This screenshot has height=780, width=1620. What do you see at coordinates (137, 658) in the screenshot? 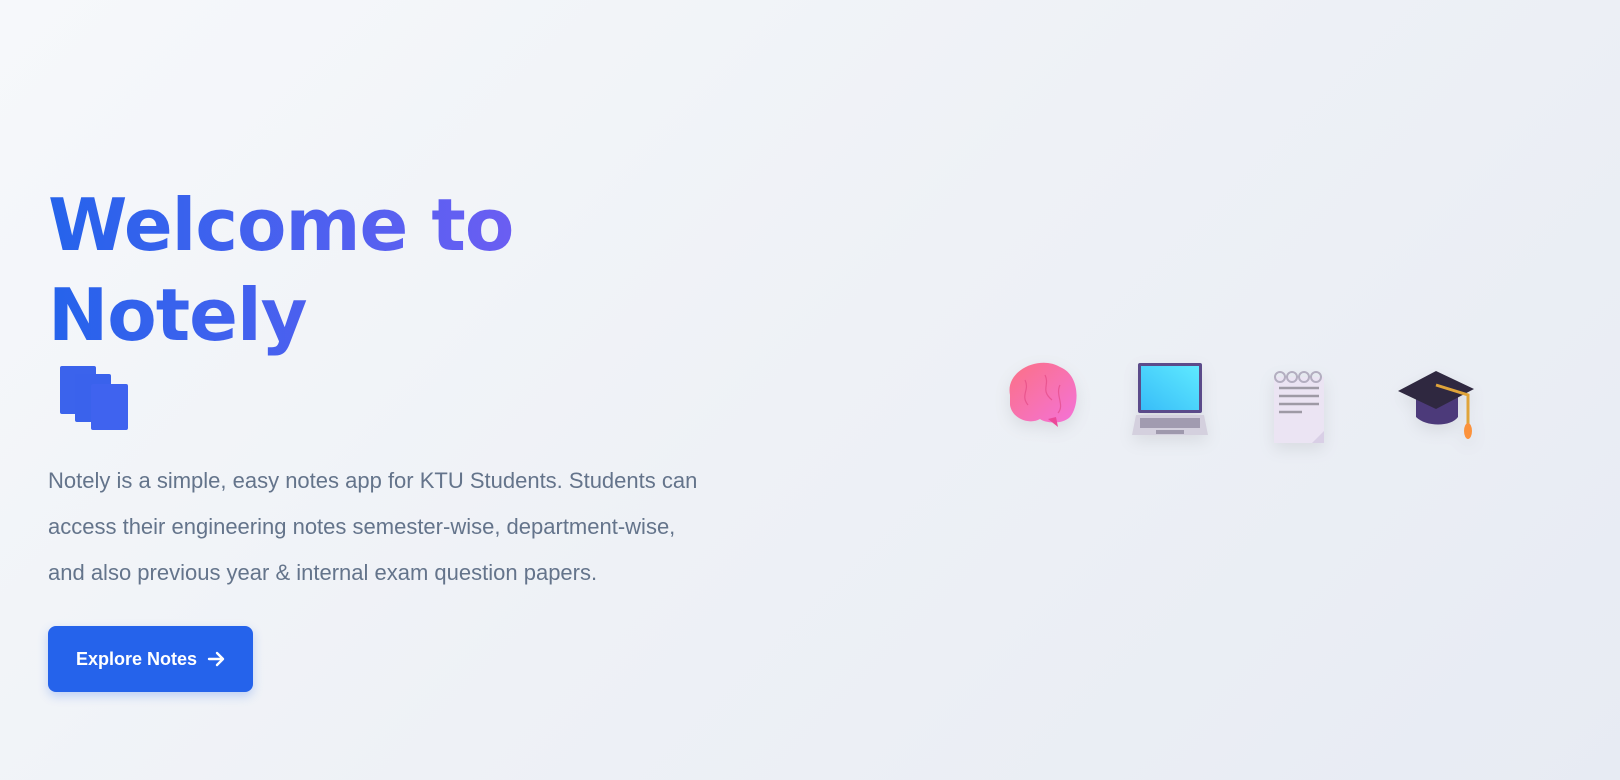
I see `explore-notes-label: Explore Notes` at bounding box center [137, 658].